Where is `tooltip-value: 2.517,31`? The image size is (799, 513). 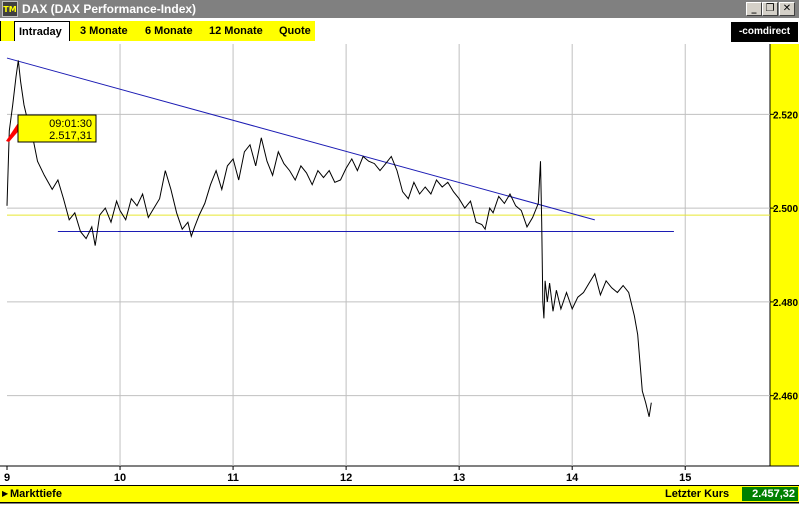
tooltip-value: 2.517,31 is located at coordinates (70, 136).